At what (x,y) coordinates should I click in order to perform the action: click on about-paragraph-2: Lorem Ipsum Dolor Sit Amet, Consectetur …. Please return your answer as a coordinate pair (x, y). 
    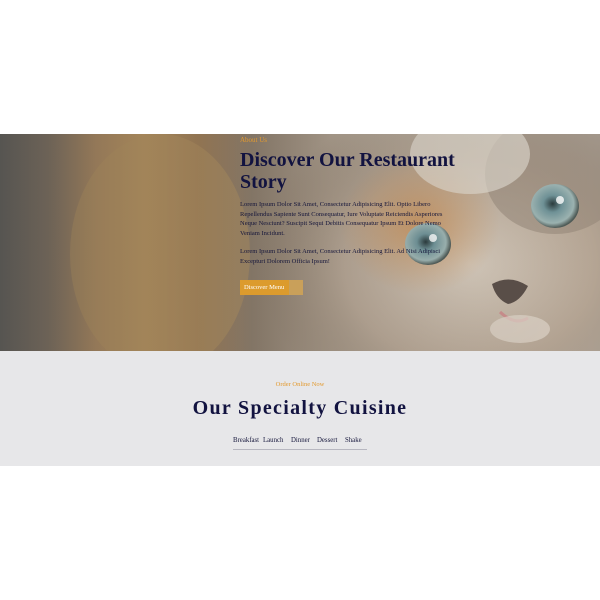
    Looking at the image, I should click on (340, 256).